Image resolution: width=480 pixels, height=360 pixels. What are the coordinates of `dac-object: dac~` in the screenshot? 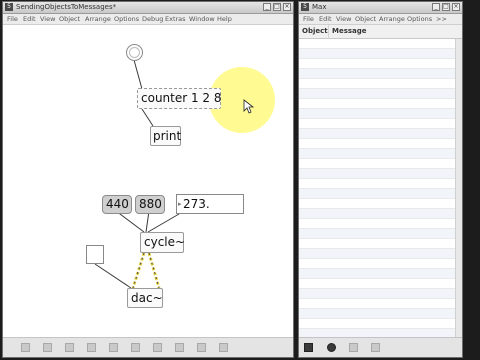 It's located at (145, 298).